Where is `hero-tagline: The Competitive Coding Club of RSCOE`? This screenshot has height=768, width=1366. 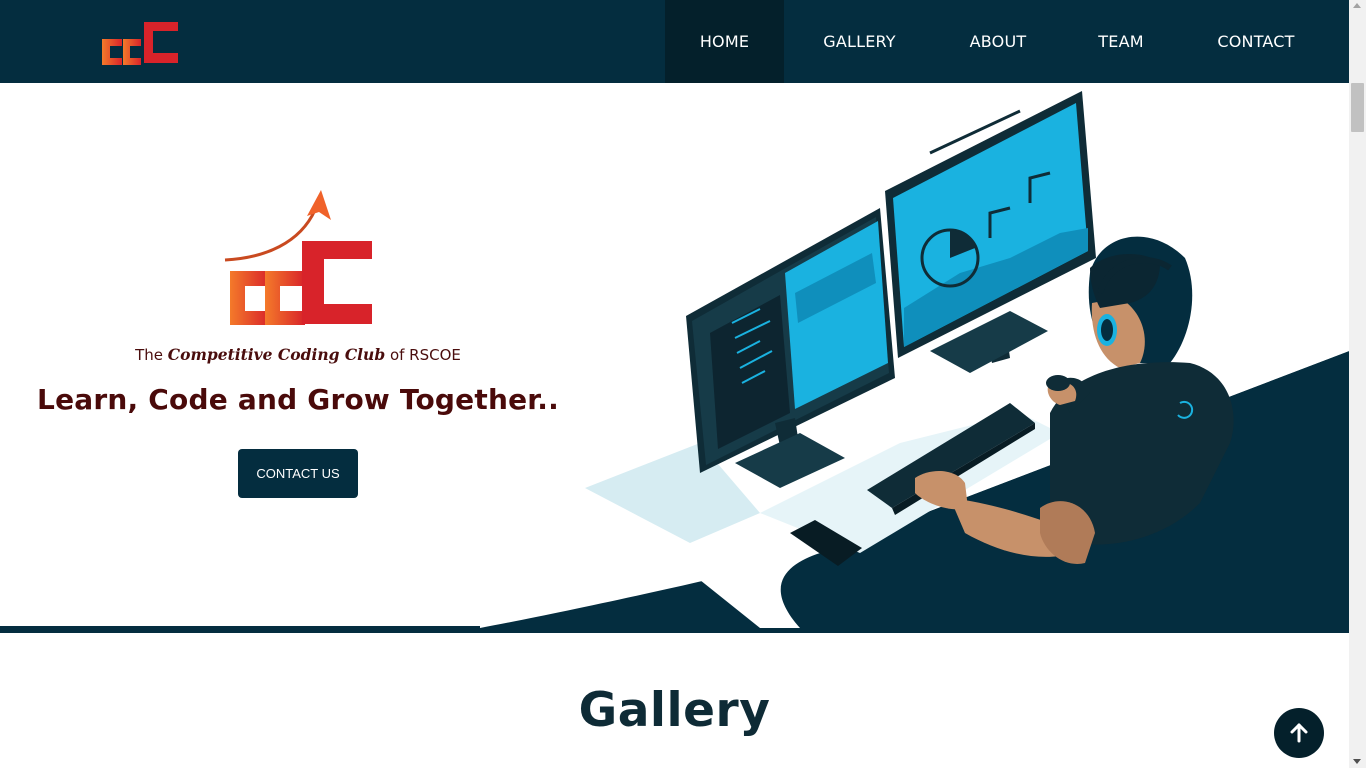 hero-tagline: The Competitive Coding Club of RSCOE is located at coordinates (298, 354).